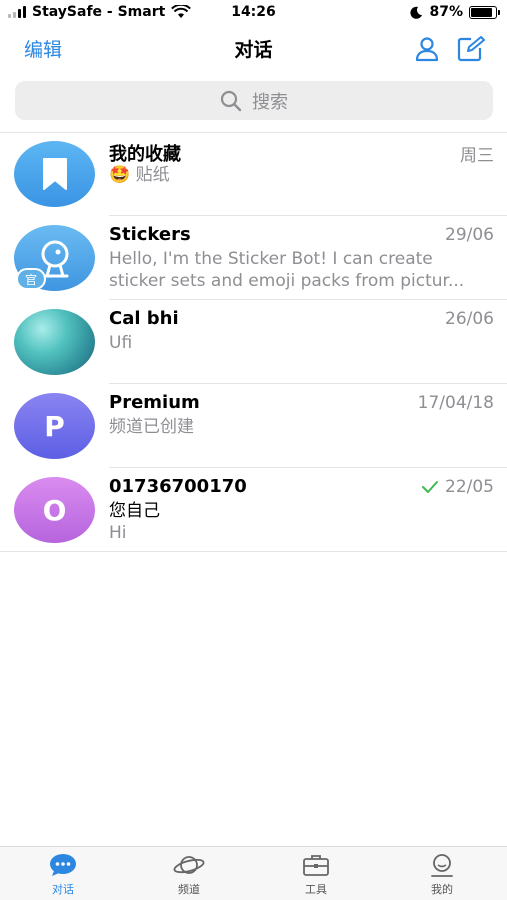  Describe the element at coordinates (427, 49) in the screenshot. I see `person-icon` at that location.